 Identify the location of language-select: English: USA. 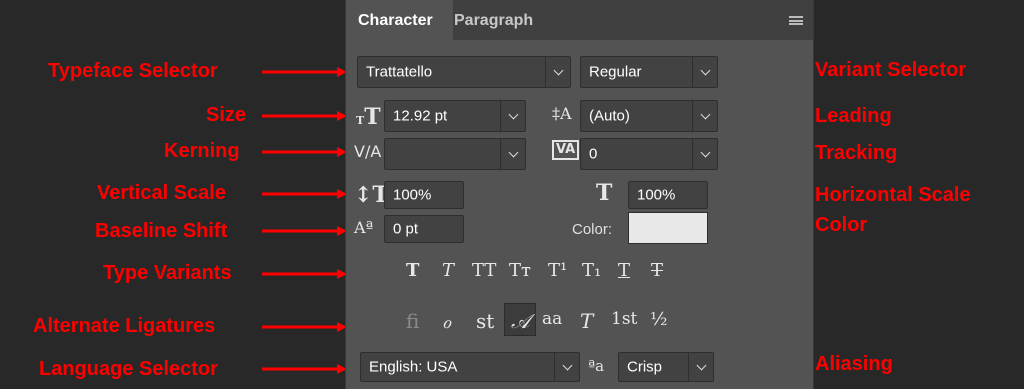
(470, 367).